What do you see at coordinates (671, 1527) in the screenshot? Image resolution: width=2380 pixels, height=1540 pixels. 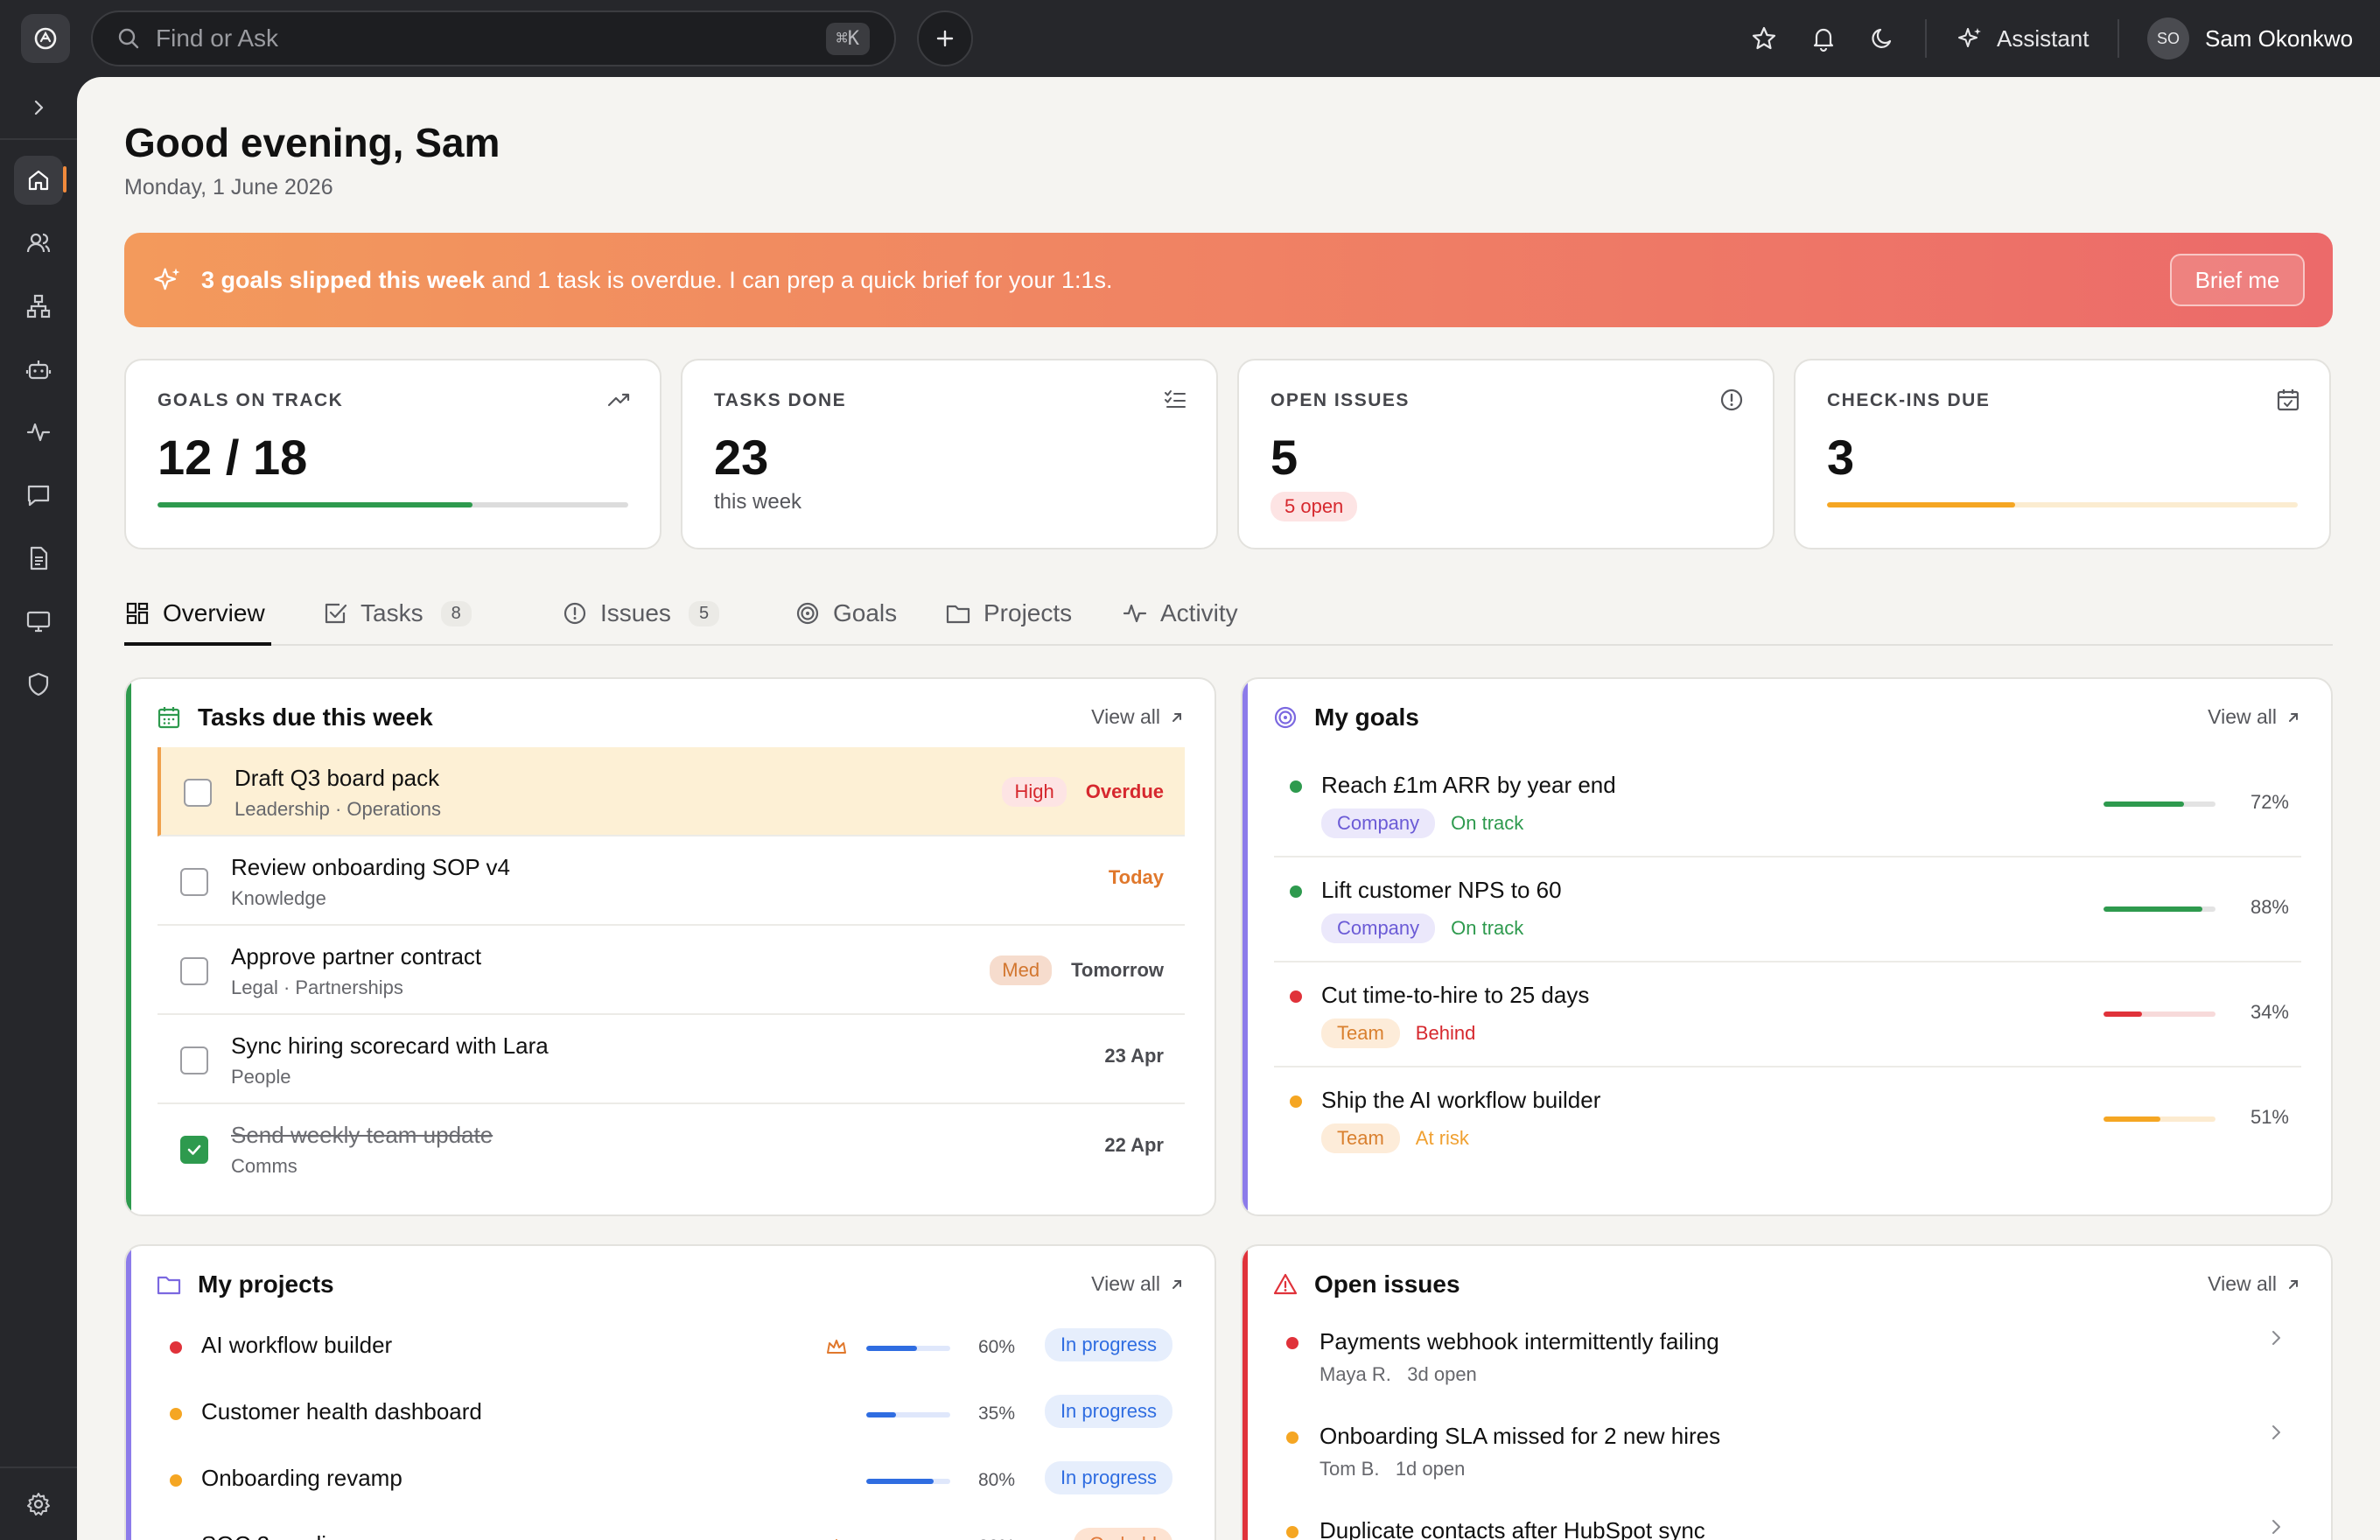 I see `project-row: SOC 2 readiness 20% On hold` at bounding box center [671, 1527].